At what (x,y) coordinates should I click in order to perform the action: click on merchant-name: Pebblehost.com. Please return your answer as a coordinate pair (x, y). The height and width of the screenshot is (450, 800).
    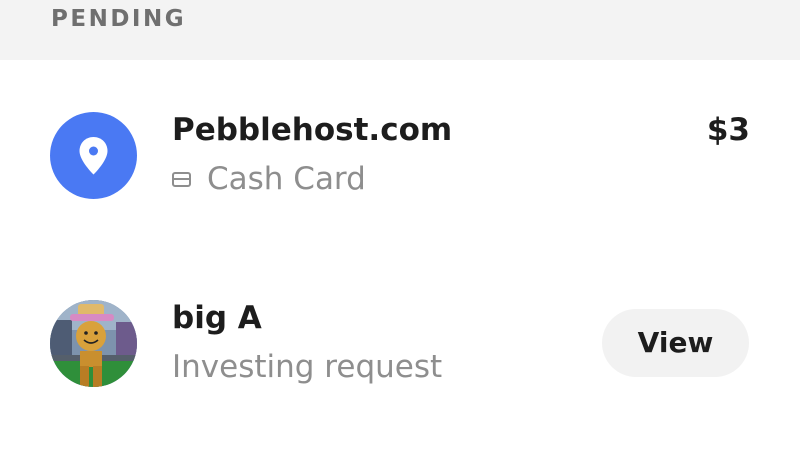
    Looking at the image, I should click on (312, 130).